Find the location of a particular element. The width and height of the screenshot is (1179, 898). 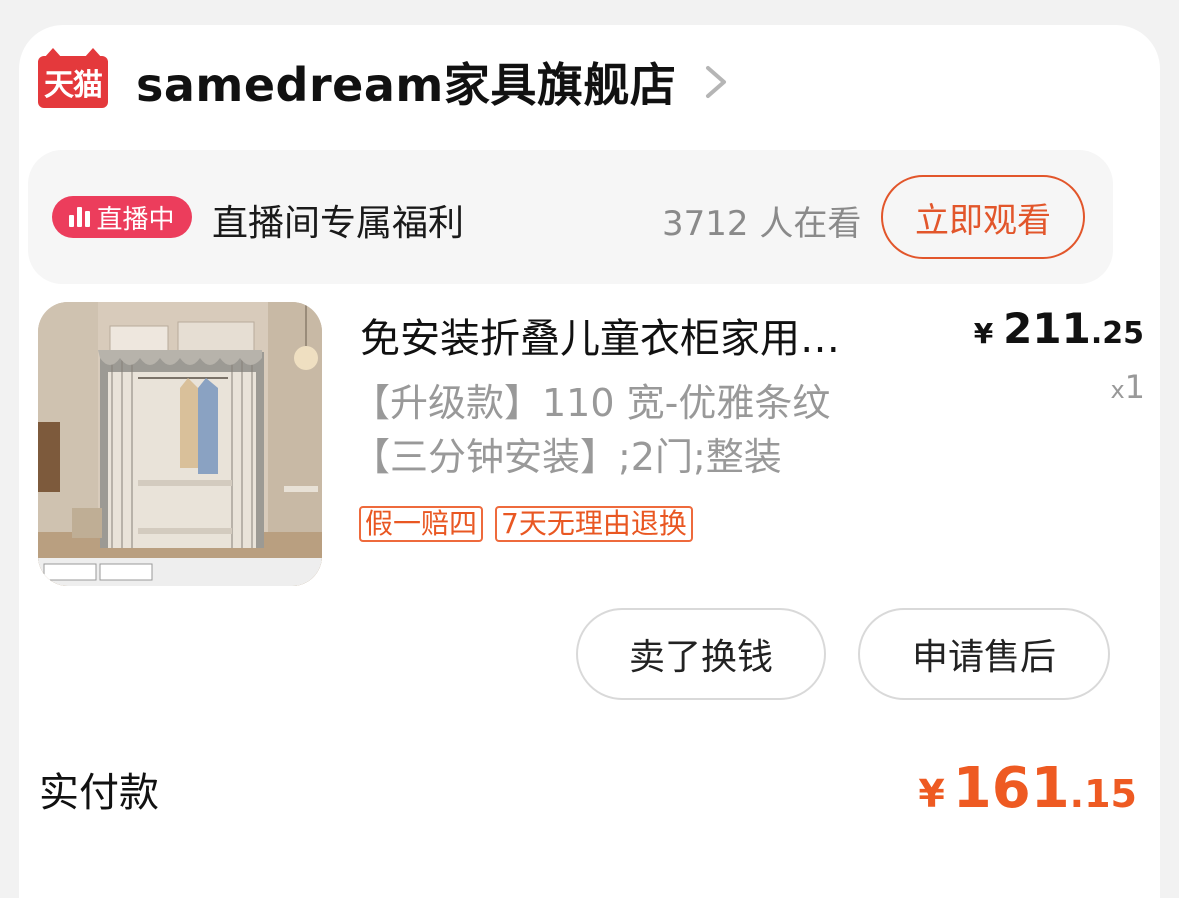

store-header: 天猫 samedream家具旗舰店 is located at coordinates (385, 80).